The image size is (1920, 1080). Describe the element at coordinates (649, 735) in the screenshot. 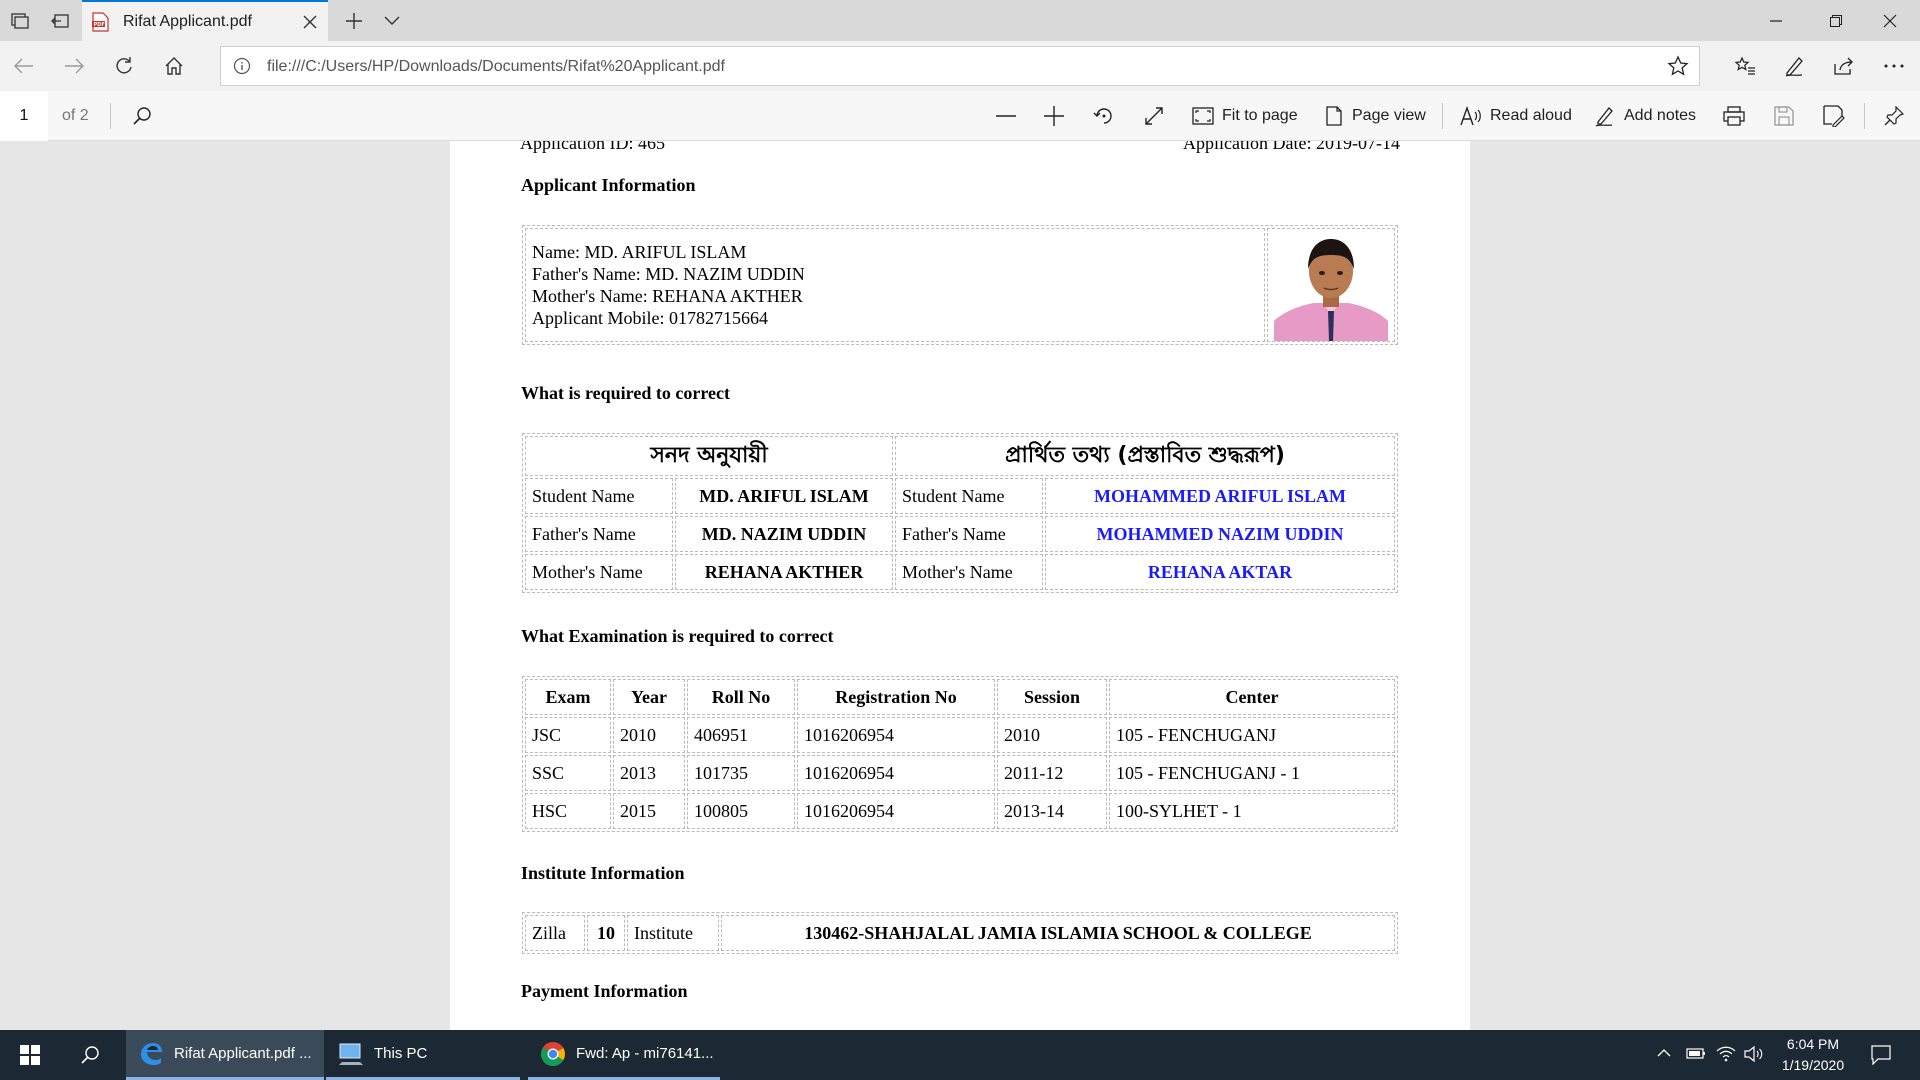

I see `table-cell: 2010` at that location.